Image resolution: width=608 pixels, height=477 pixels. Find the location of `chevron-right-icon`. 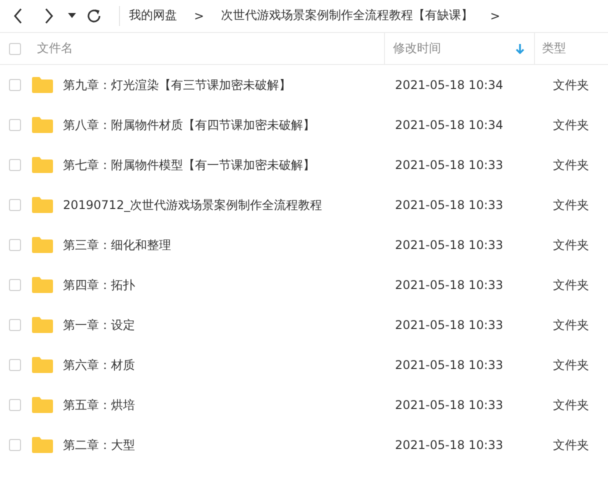

chevron-right-icon is located at coordinates (49, 16).